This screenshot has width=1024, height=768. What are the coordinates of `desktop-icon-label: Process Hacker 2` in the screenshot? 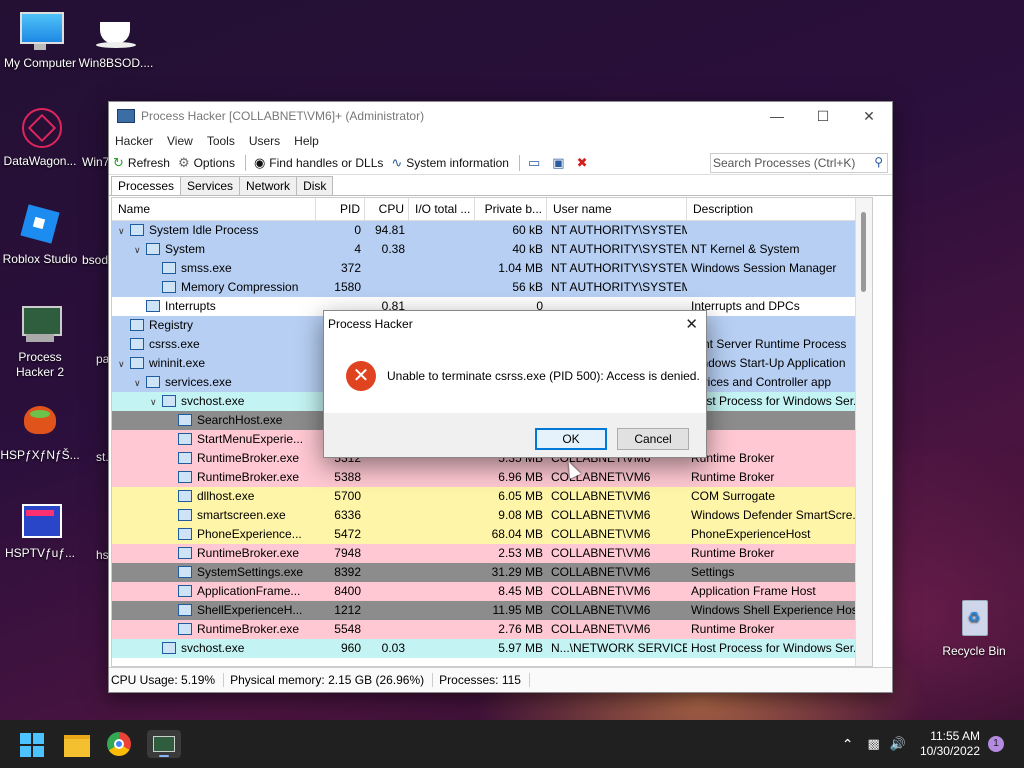 It's located at (40, 364).